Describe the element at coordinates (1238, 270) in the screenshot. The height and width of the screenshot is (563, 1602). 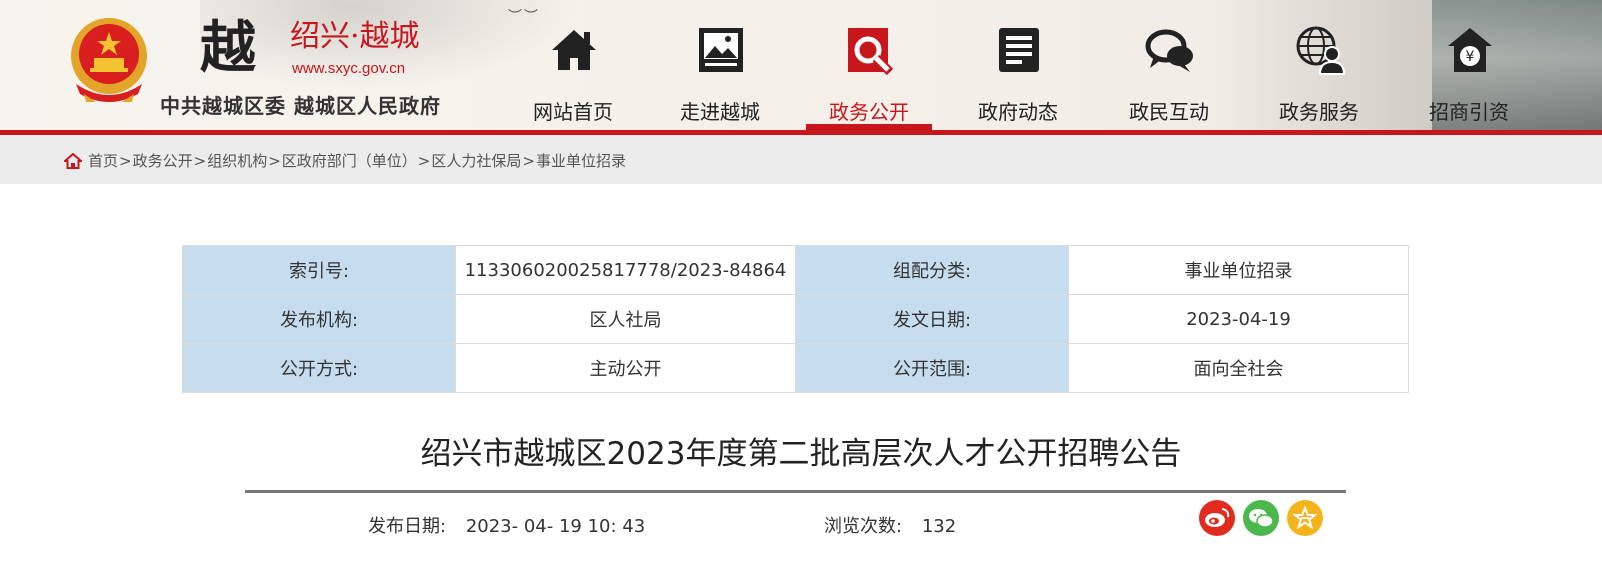
I see `category-value: 事业单位招录` at that location.